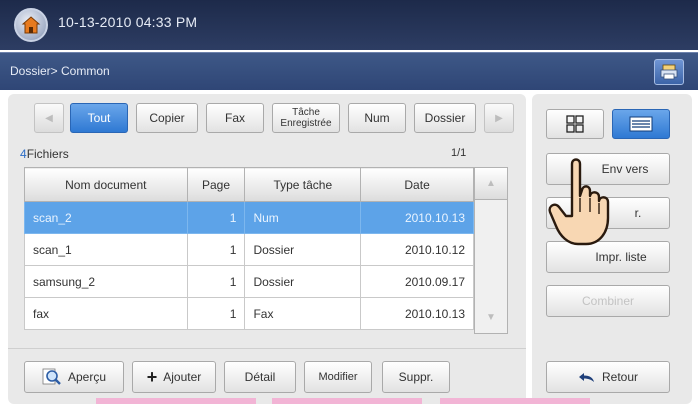 The width and height of the screenshot is (698, 404). I want to click on table-row: fax 1 Fax 2010.10.13, so click(249, 313).